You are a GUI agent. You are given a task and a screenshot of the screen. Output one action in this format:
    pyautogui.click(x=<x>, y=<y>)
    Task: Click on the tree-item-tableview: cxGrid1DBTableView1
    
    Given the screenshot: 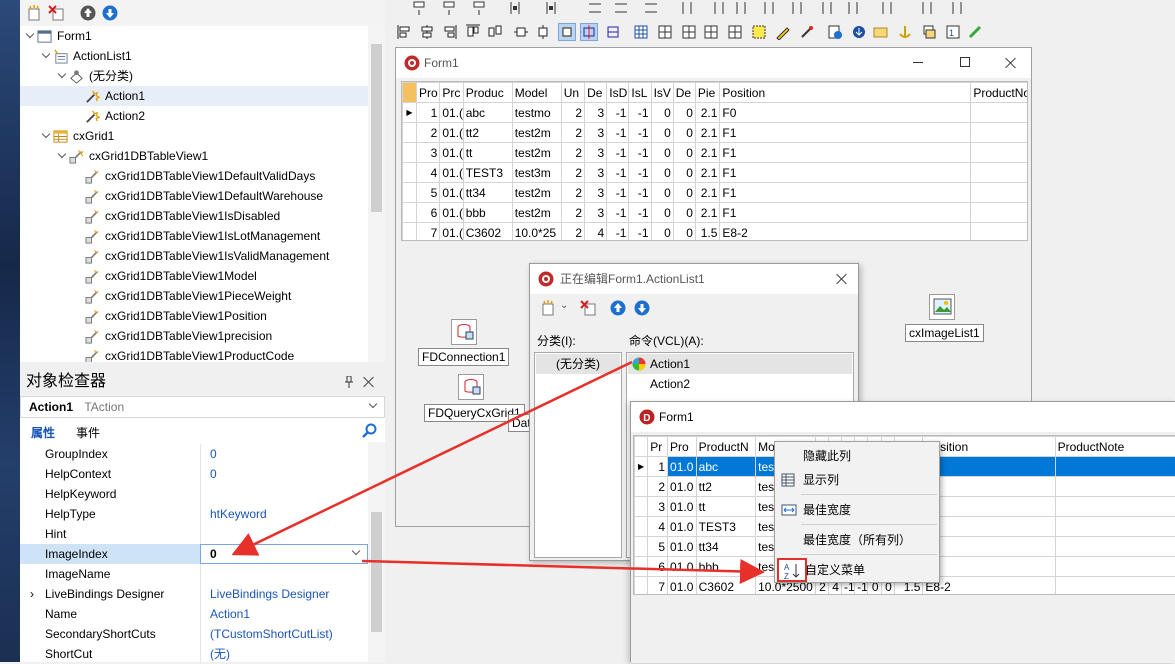 What is the action you would take?
    pyautogui.click(x=194, y=156)
    